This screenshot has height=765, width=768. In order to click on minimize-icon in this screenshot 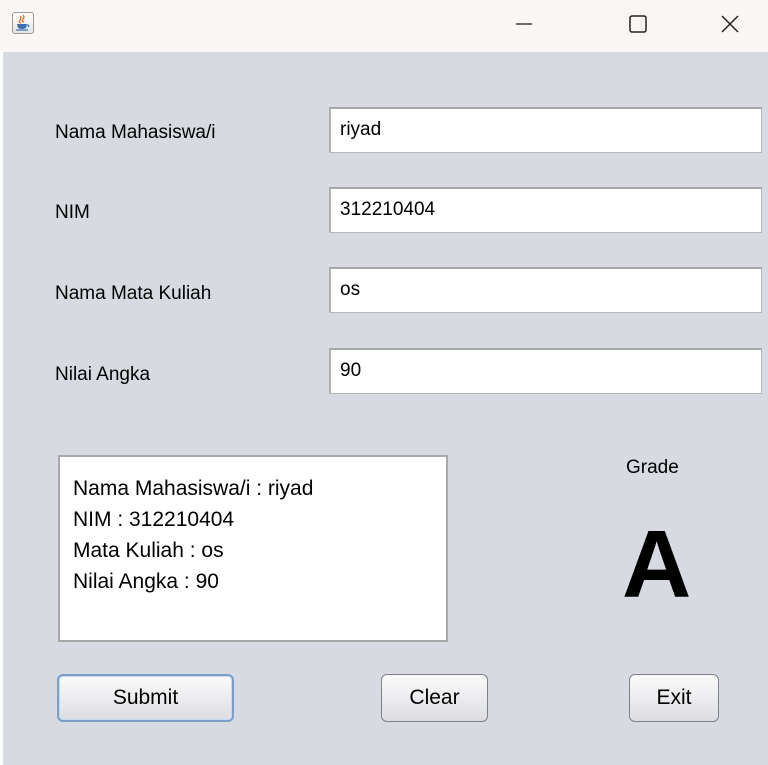, I will do `click(524, 24)`.